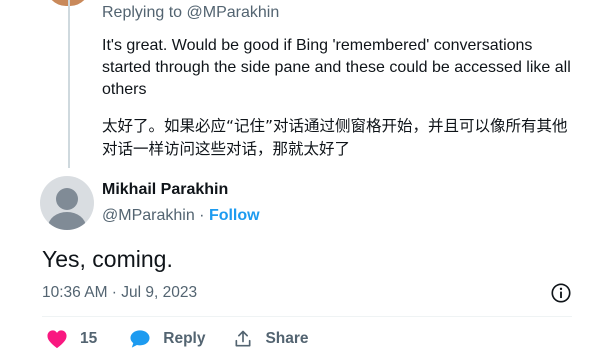 Image resolution: width=600 pixels, height=360 pixels. I want to click on thread-line, so click(69, 84).